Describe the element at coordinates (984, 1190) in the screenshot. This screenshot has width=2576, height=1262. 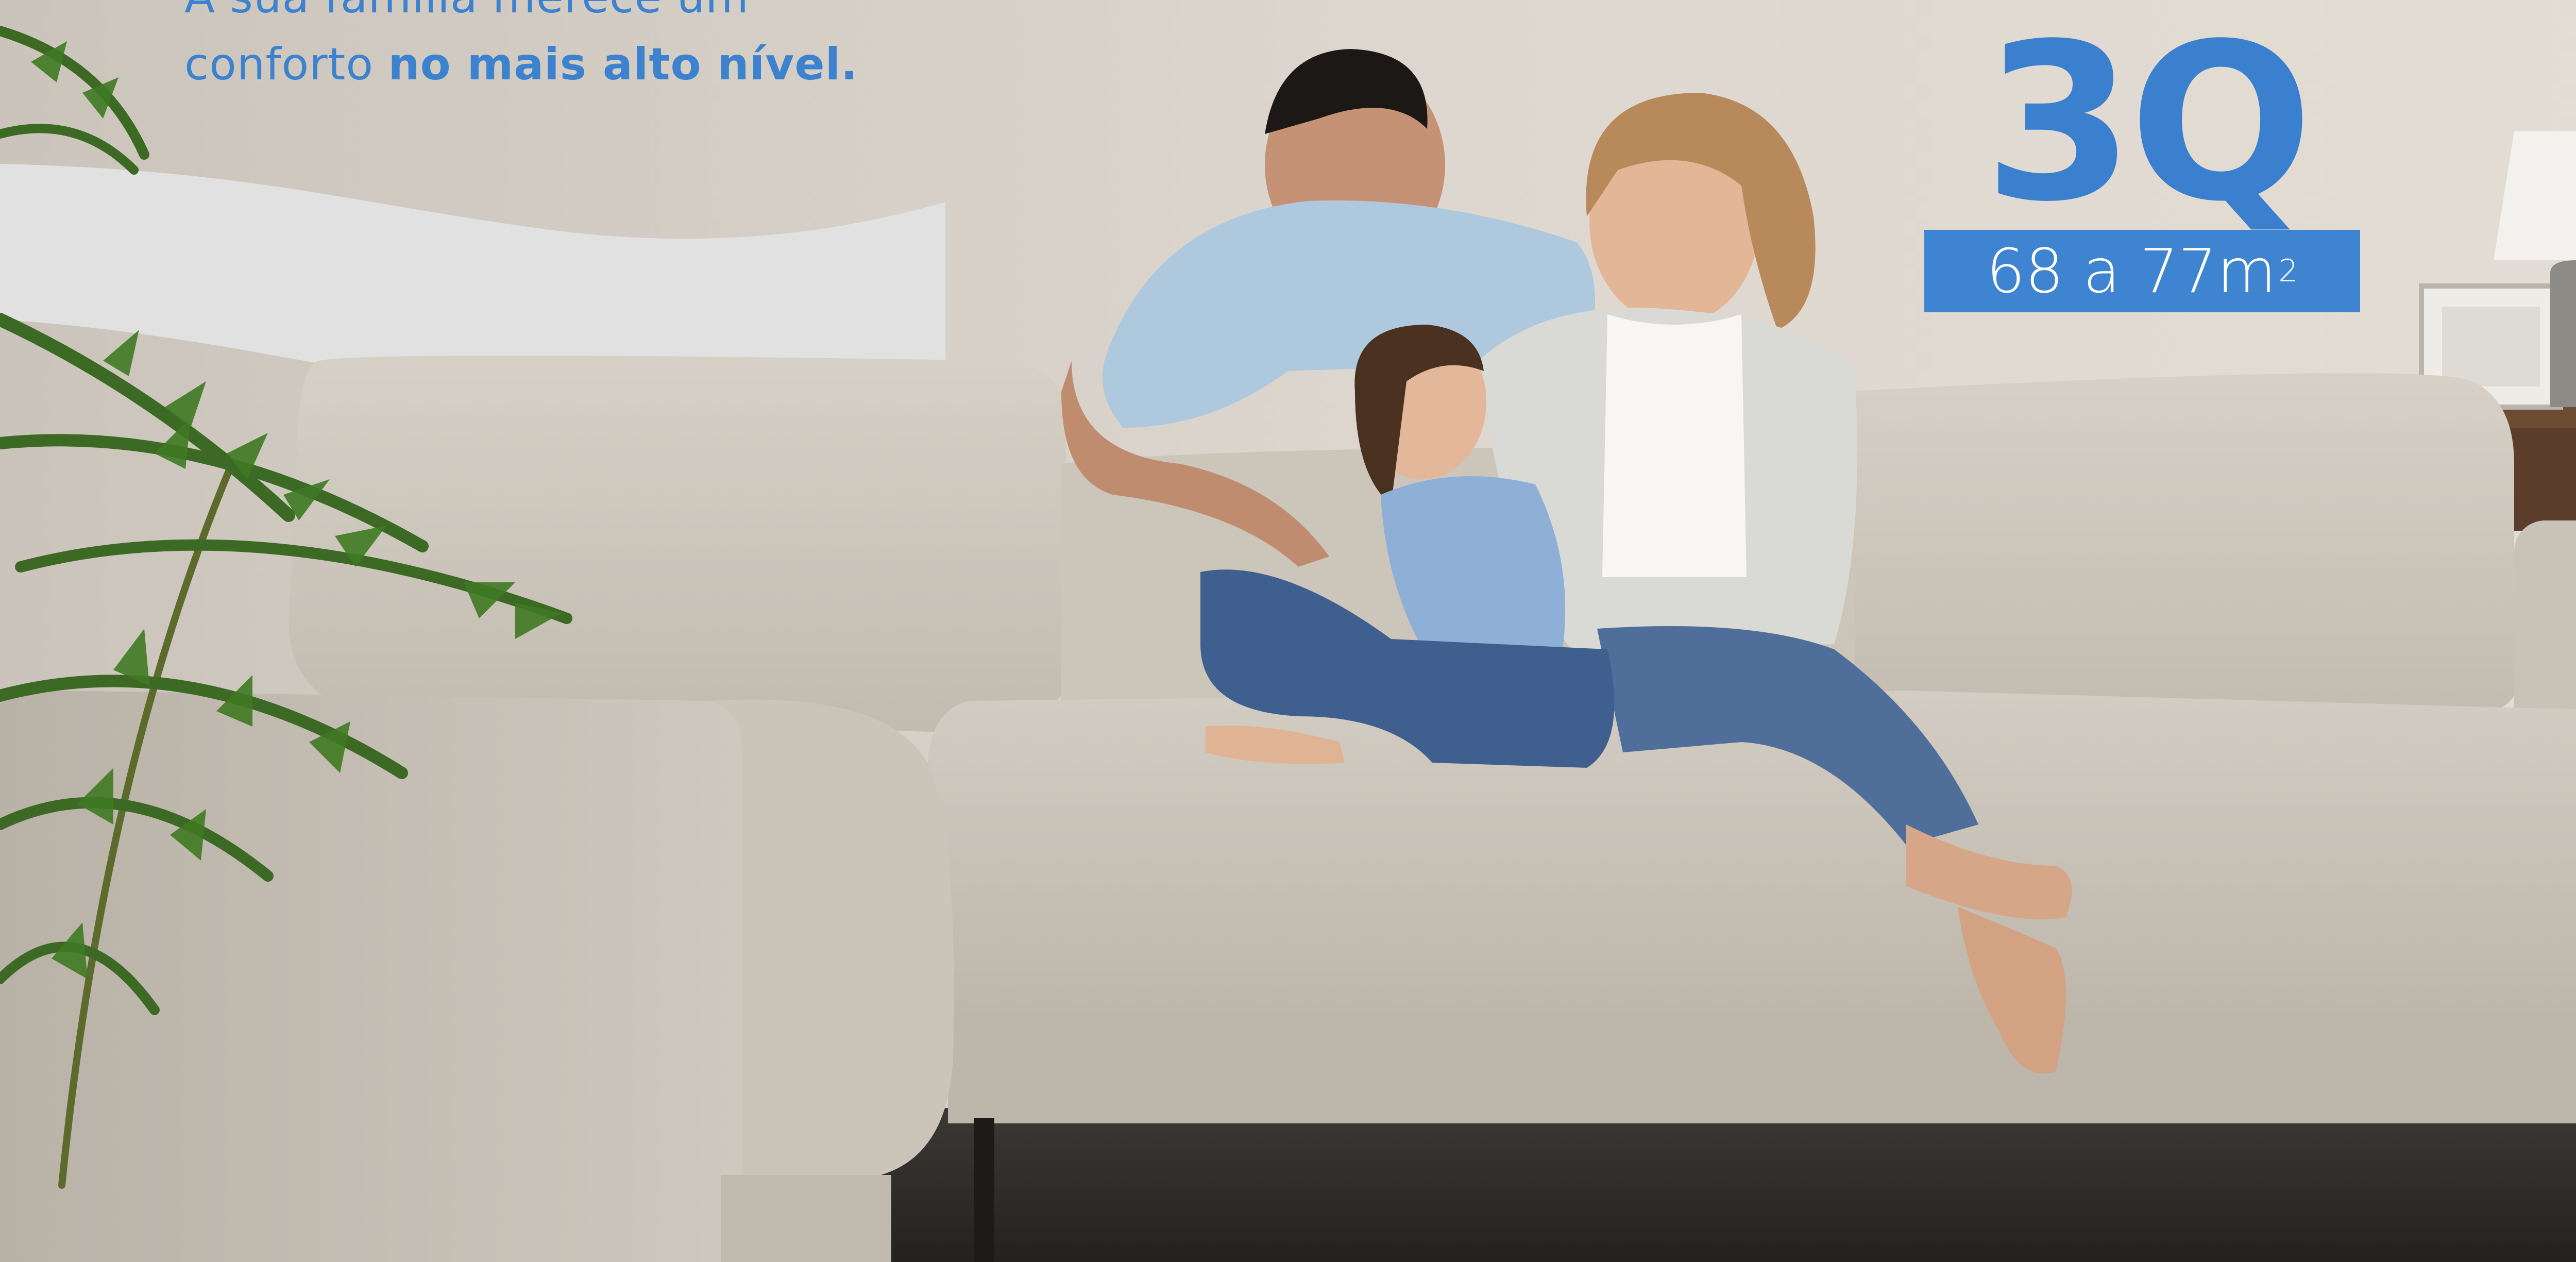
I see `sofa-leg` at that location.